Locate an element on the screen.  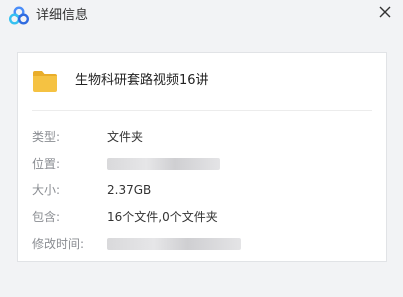
detail-row-type: 类型: 文件夹 is located at coordinates (202, 137).